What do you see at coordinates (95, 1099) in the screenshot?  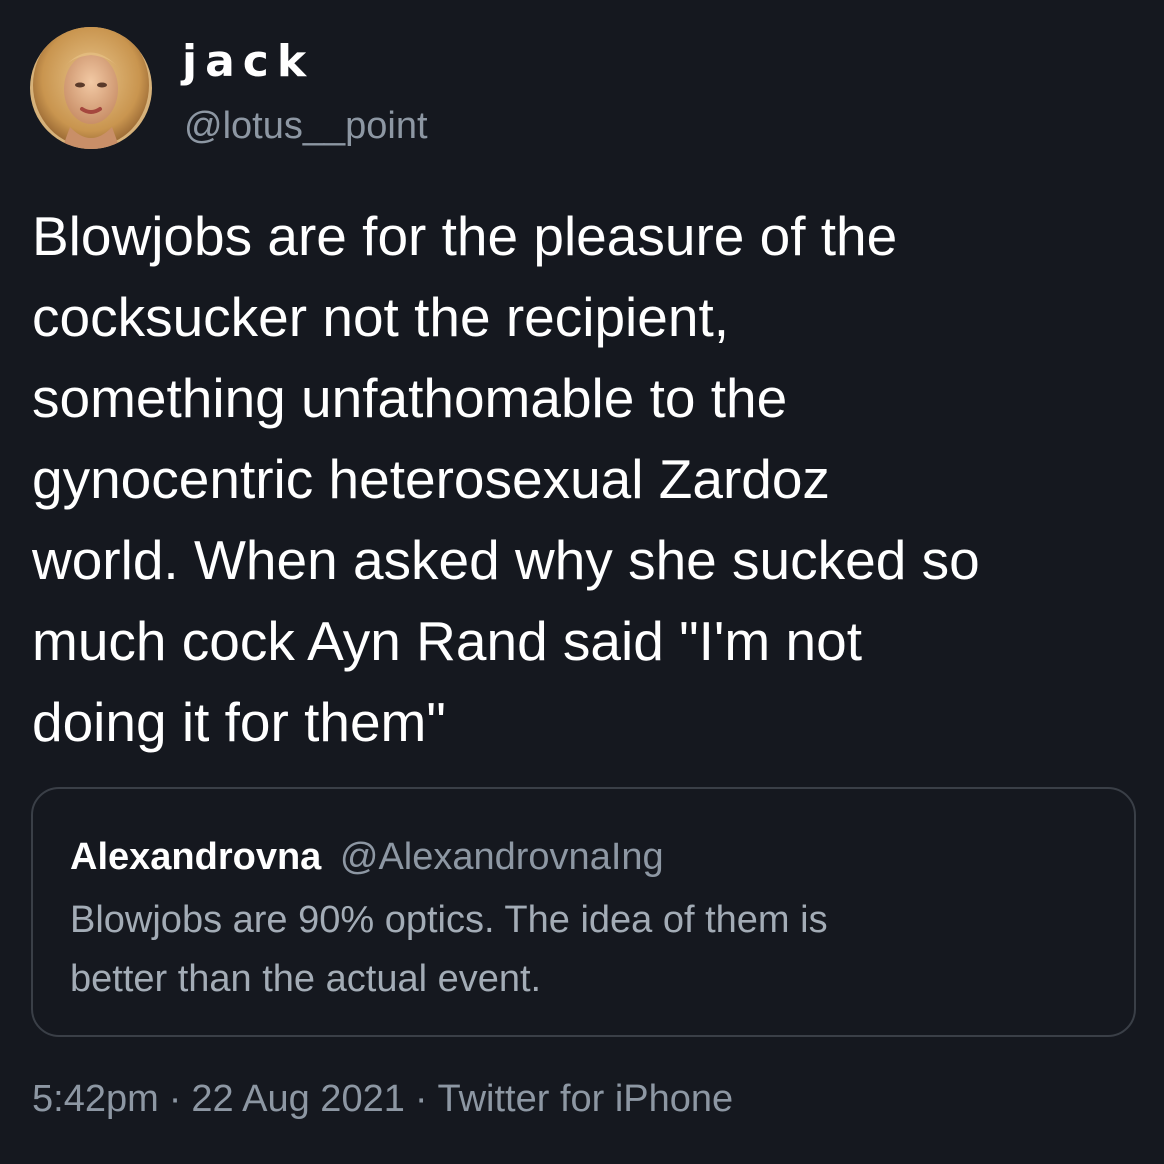 I see `tweet-time: 5:42pm` at bounding box center [95, 1099].